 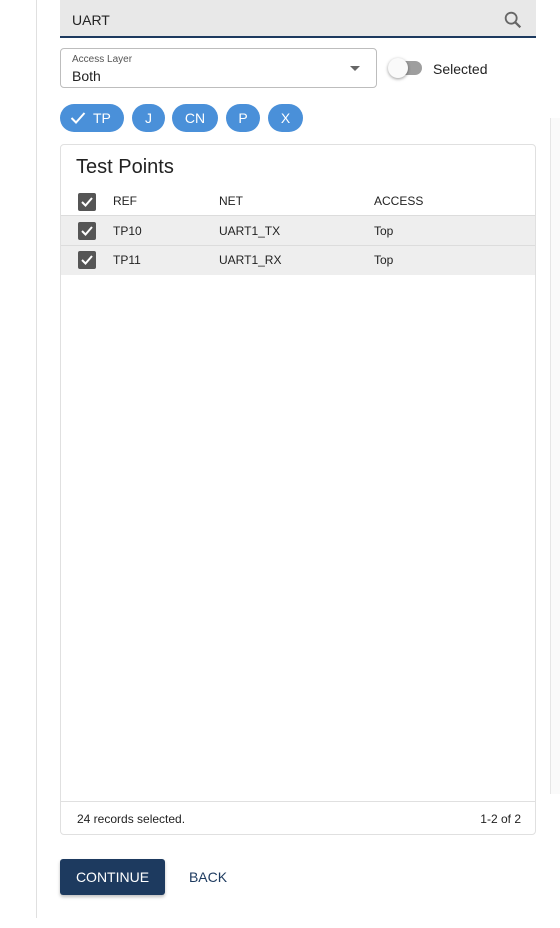 I want to click on selected-toggle, so click(x=405, y=68).